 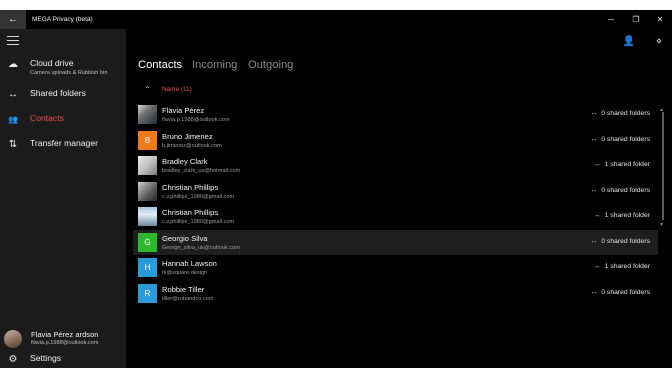 I want to click on sidebar-item-label: Transfer manager, so click(x=64, y=143).